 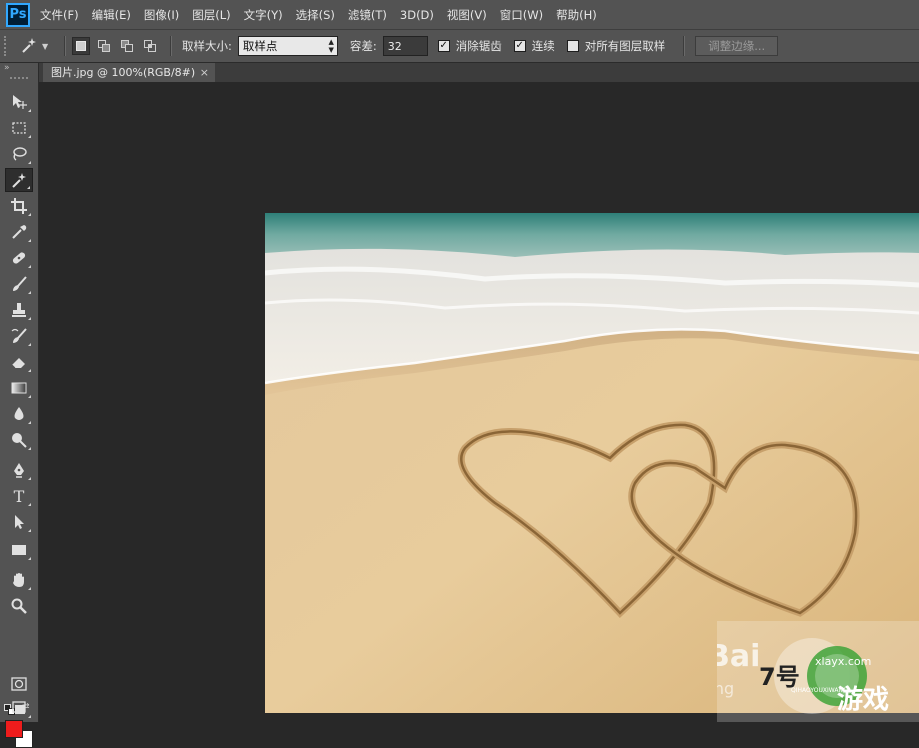 I want to click on antialias-checkbox: ✓ 消除锯齿, so click(x=469, y=46).